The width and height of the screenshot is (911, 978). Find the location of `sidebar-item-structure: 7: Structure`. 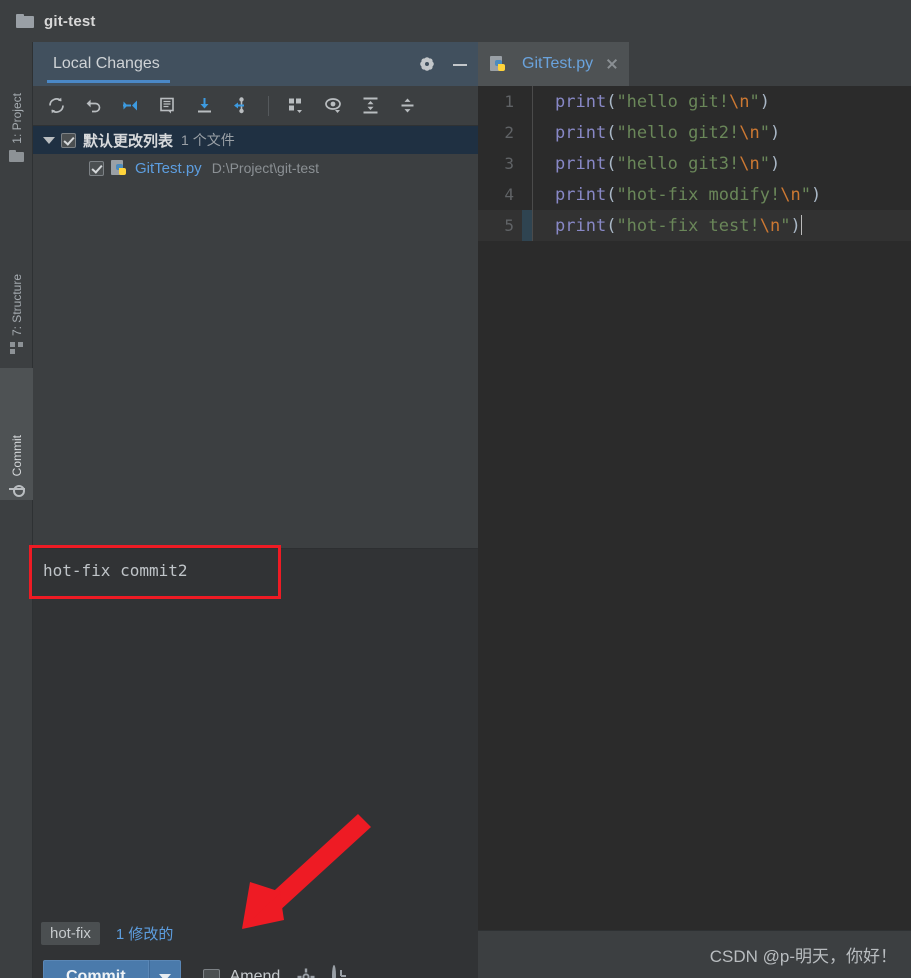

sidebar-item-structure: 7: Structure is located at coordinates (16, 298).